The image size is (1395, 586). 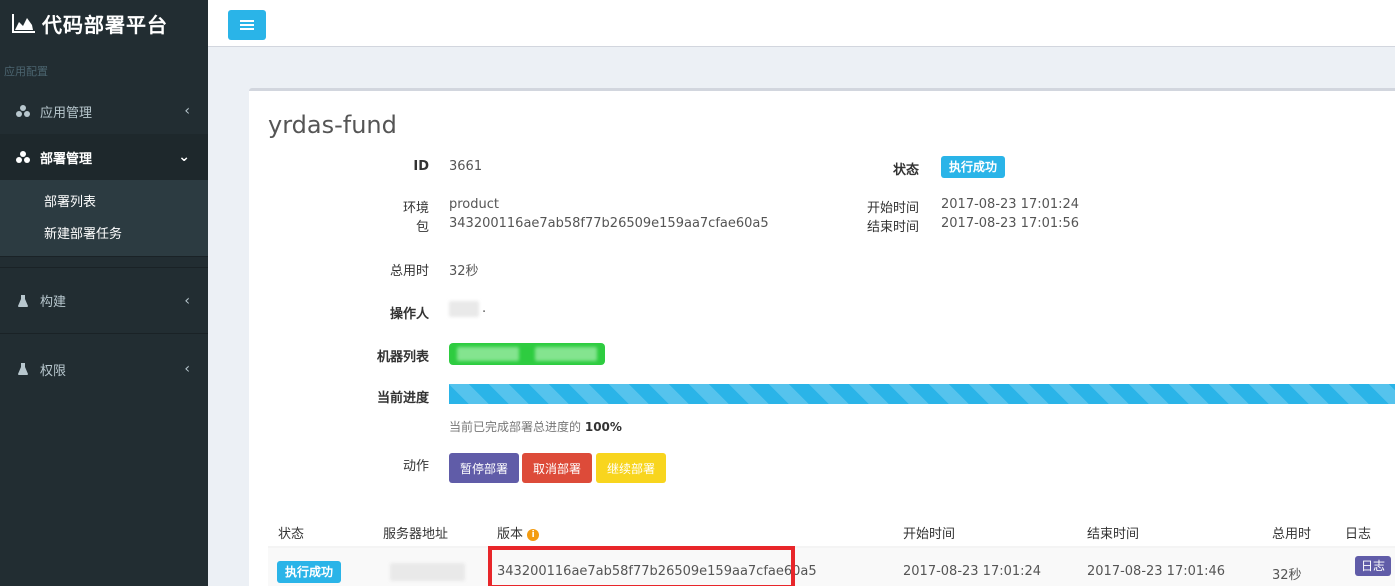 What do you see at coordinates (104, 369) in the screenshot?
I see `sidebar-item-permission: 权限 ‹` at bounding box center [104, 369].